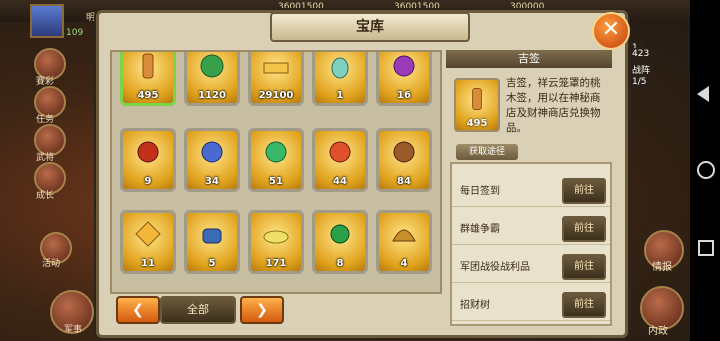  Describe the element at coordinates (262, 310) in the screenshot. I see `next-arrow-icon: ❯` at that location.